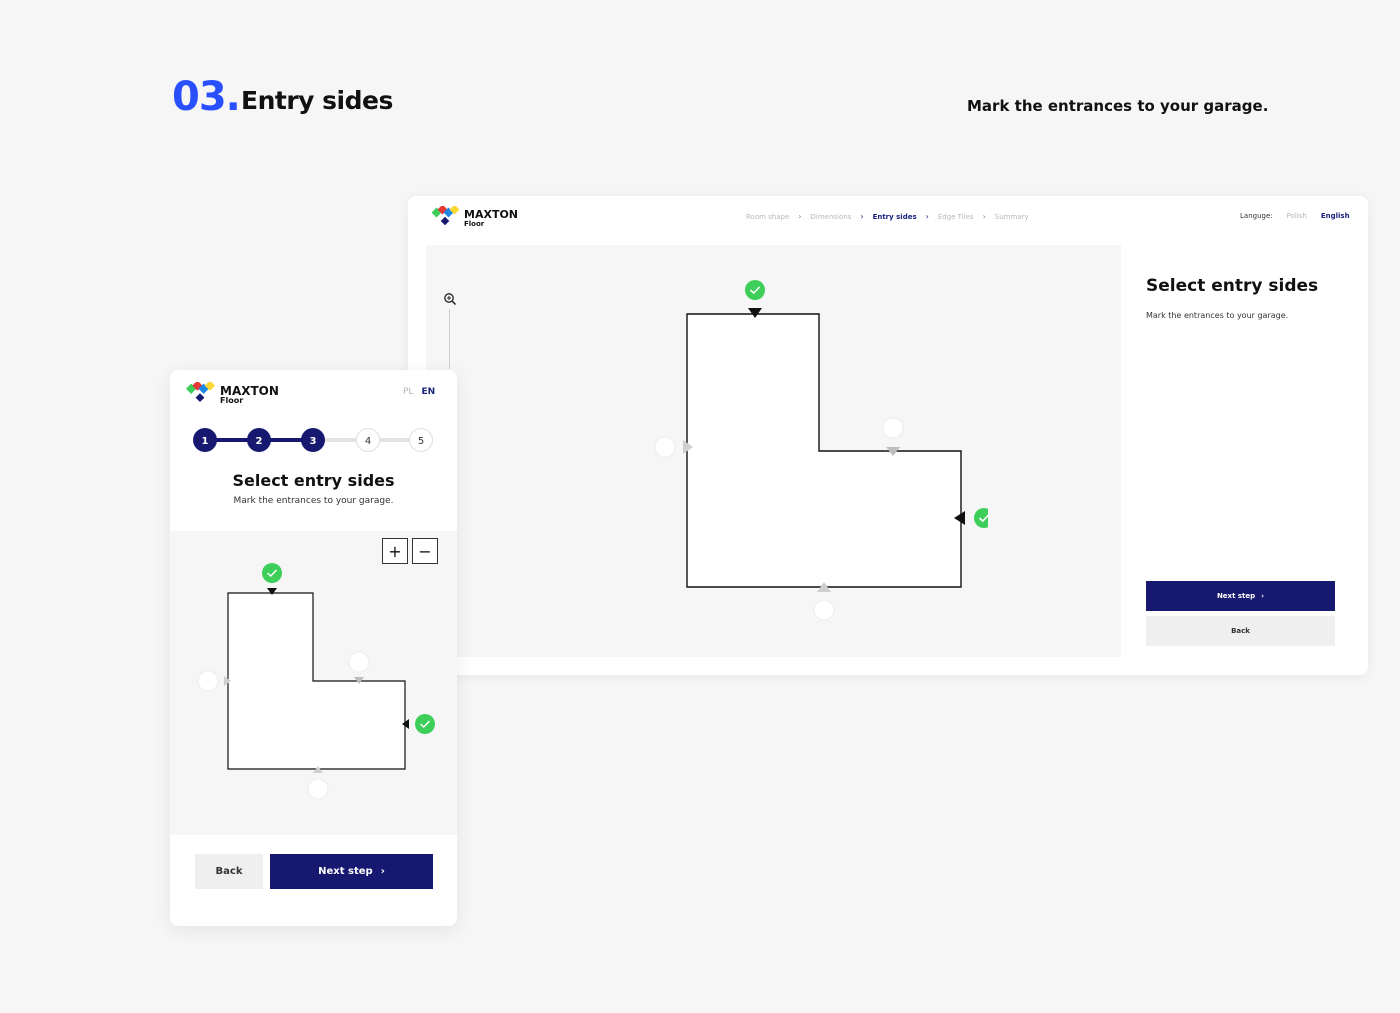 This screenshot has height=1013, width=1400. I want to click on zoom-slider-track, so click(449, 339).